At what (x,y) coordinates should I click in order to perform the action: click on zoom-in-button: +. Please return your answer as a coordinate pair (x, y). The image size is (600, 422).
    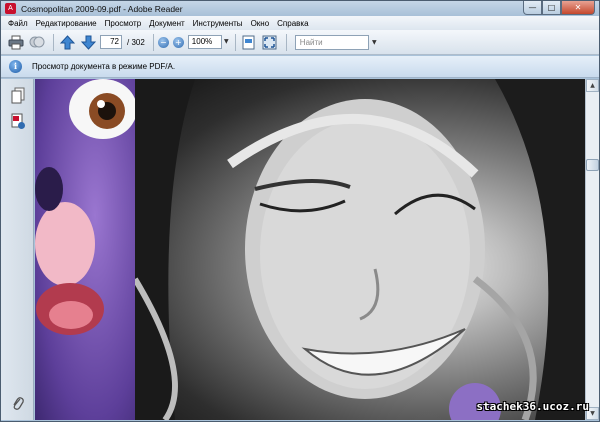
    Looking at the image, I should click on (178, 42).